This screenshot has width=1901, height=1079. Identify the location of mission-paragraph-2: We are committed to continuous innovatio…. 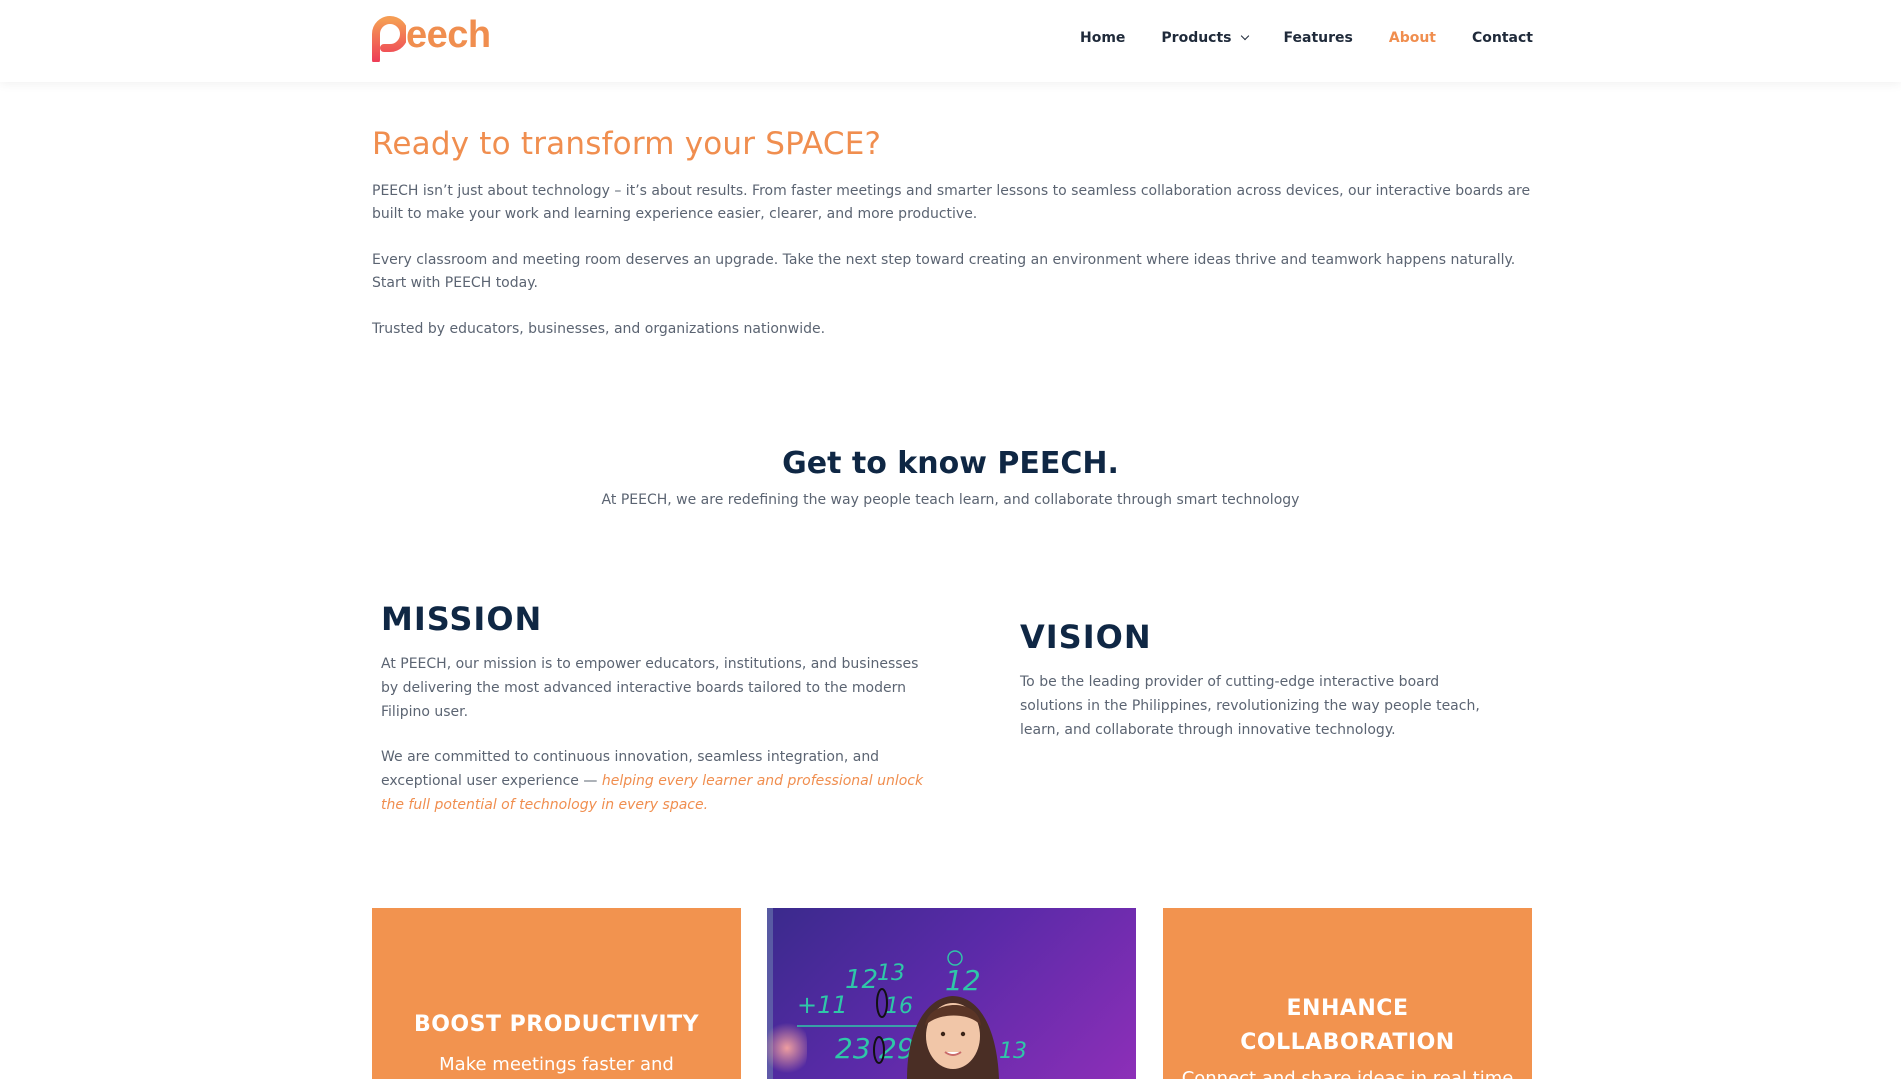
(658, 781).